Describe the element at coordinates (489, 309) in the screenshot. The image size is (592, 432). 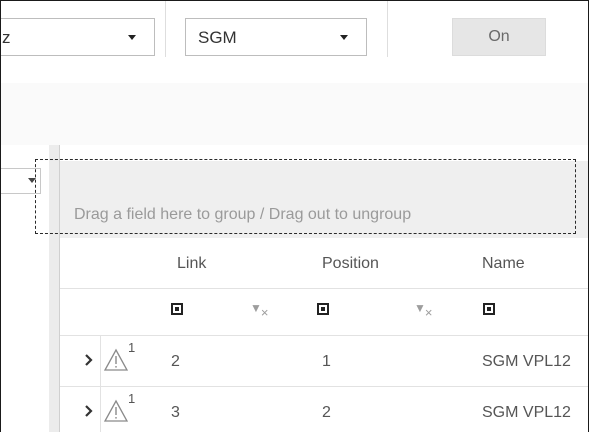
I see `name-filter-checkbox` at that location.